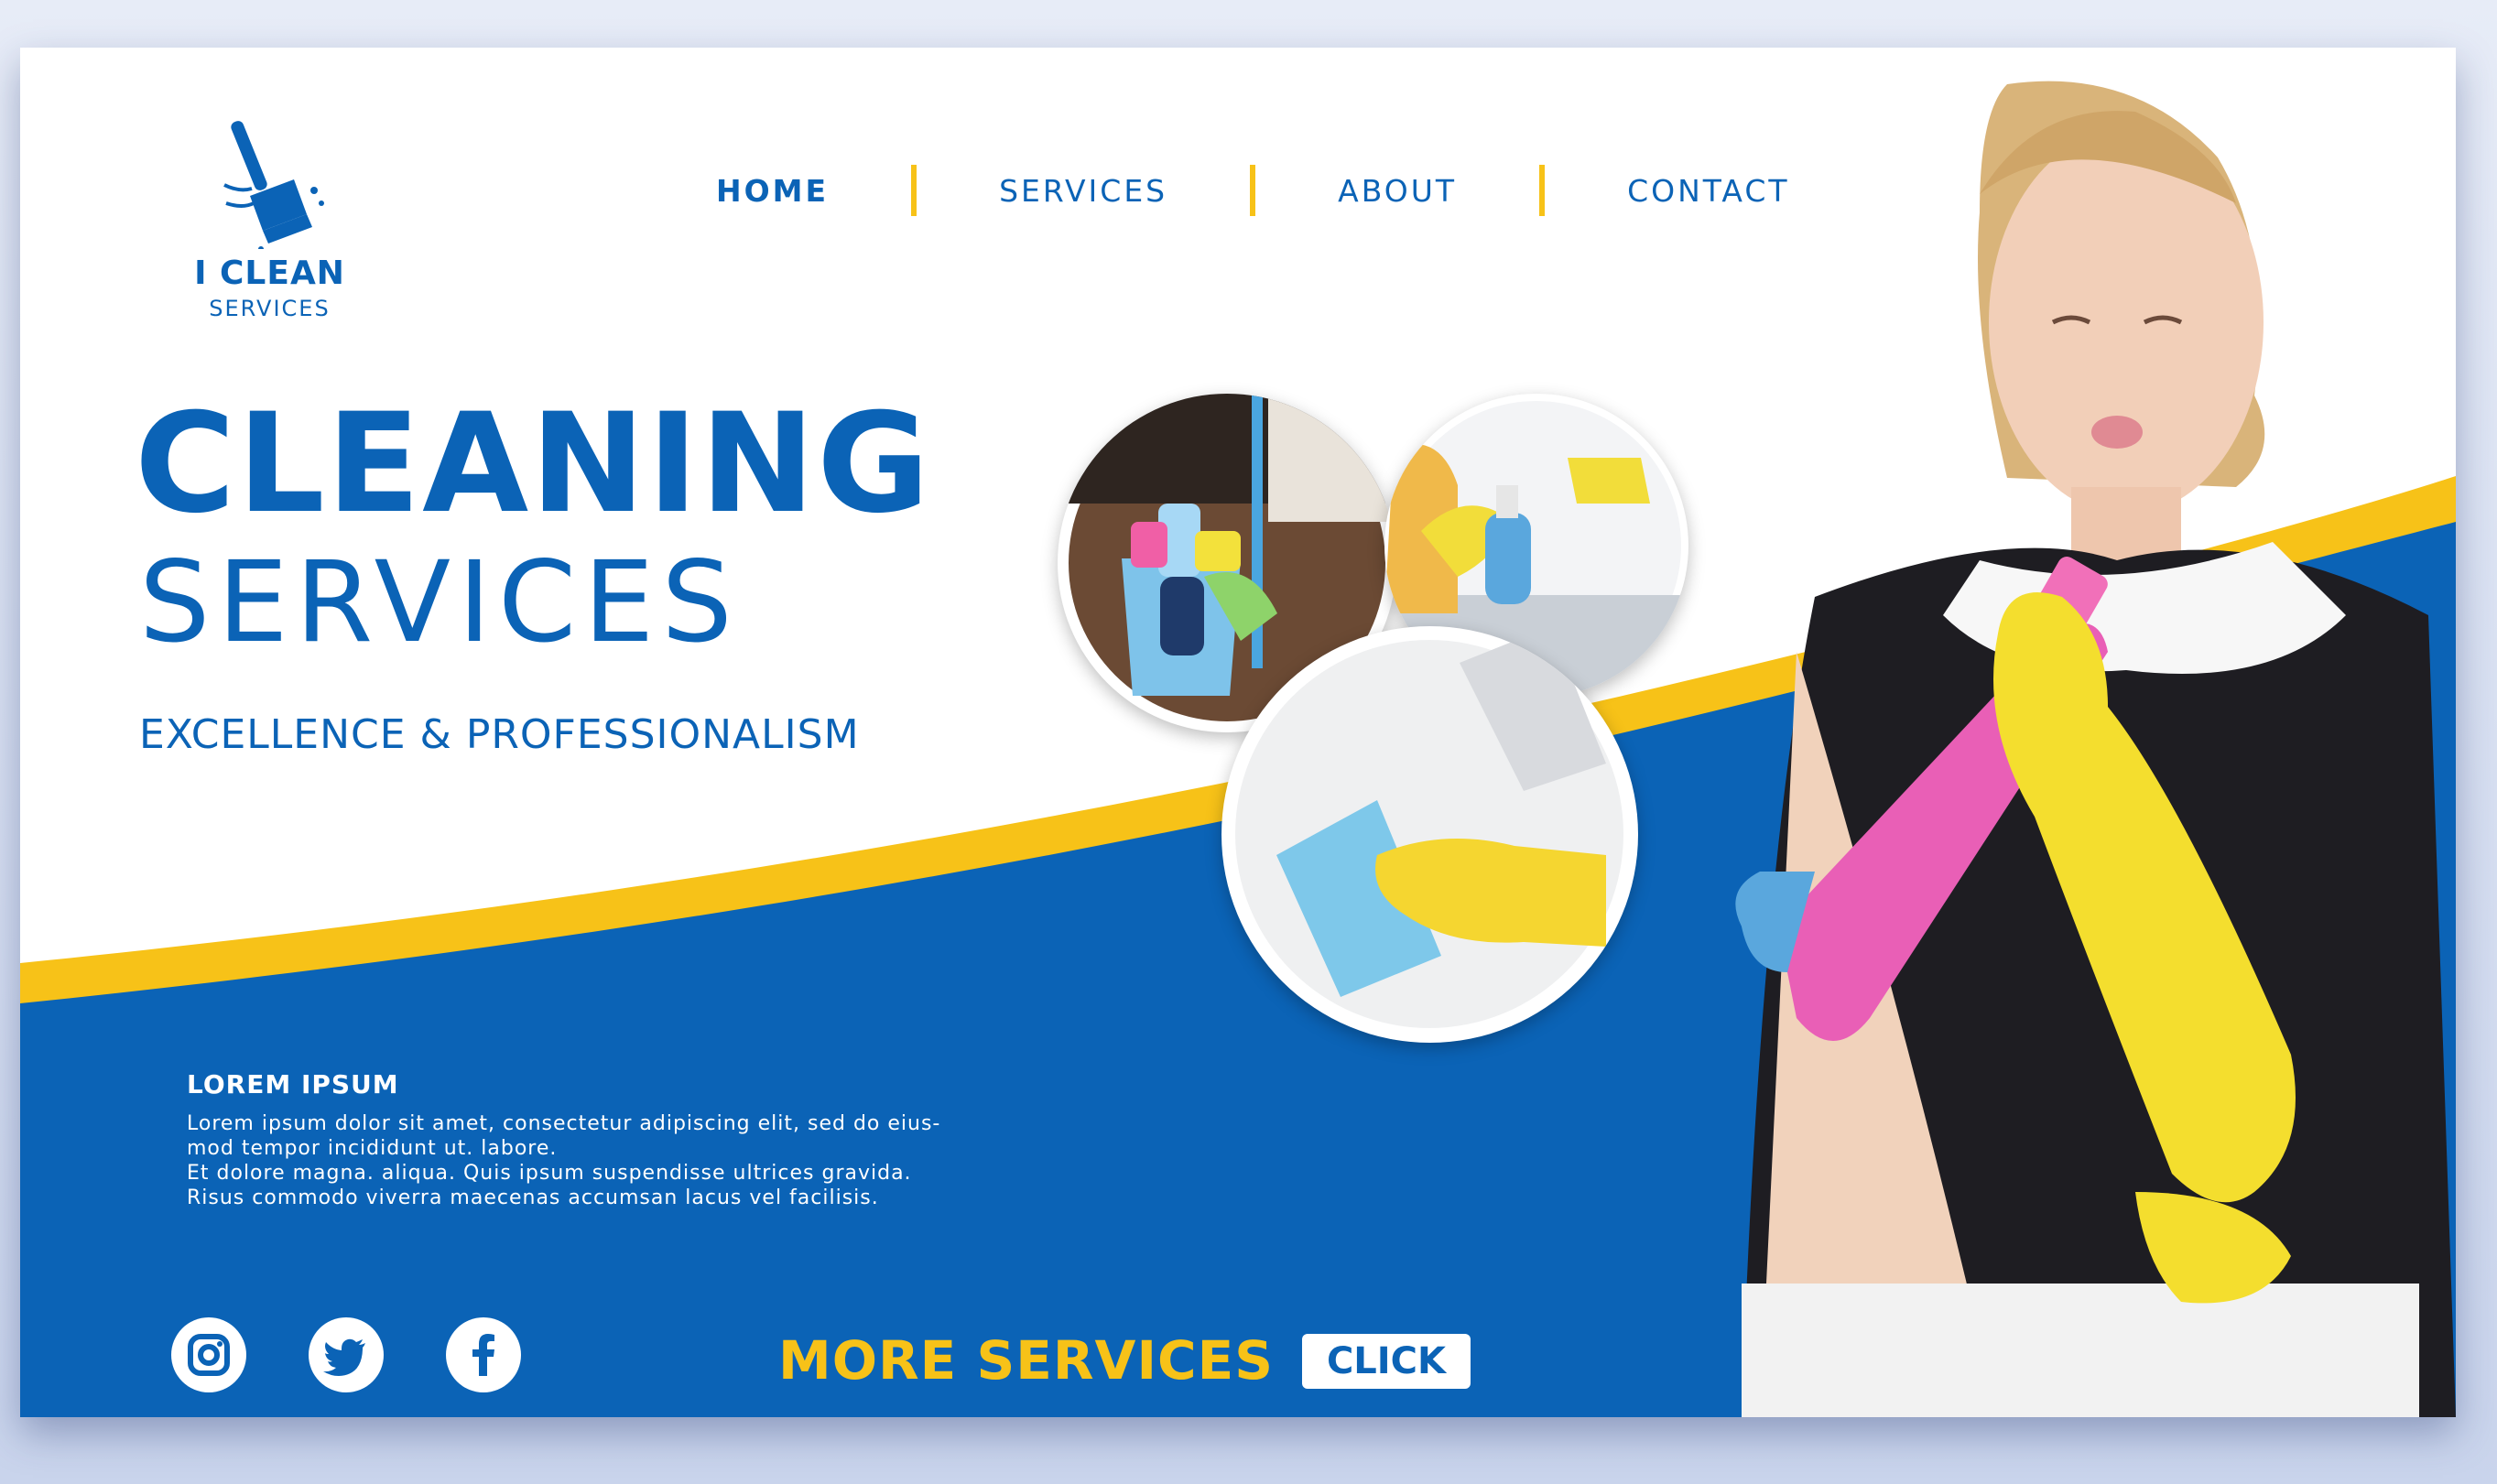 Image resolution: width=2497 pixels, height=1484 pixels. What do you see at coordinates (1026, 1361) in the screenshot?
I see `more-services-label: MORE SERVICES` at bounding box center [1026, 1361].